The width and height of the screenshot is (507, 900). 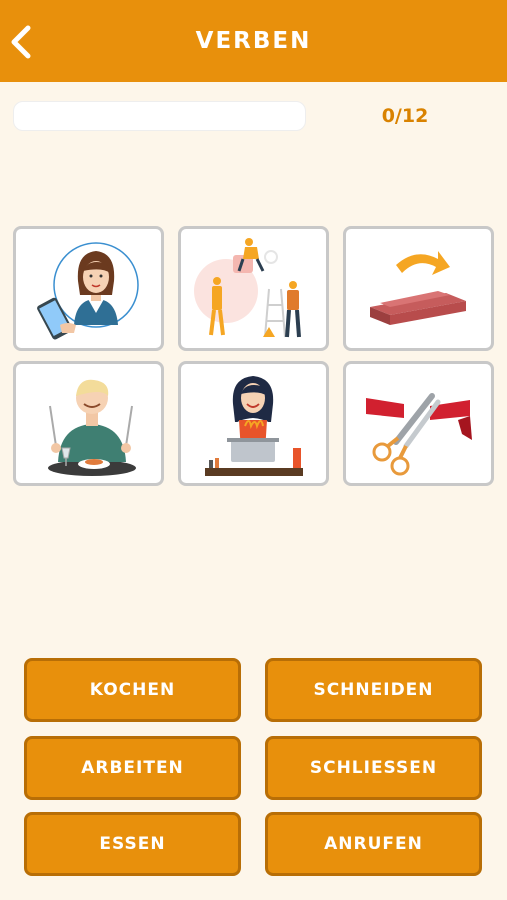 What do you see at coordinates (88, 291) in the screenshot?
I see `phone-call-woman-icon` at bounding box center [88, 291].